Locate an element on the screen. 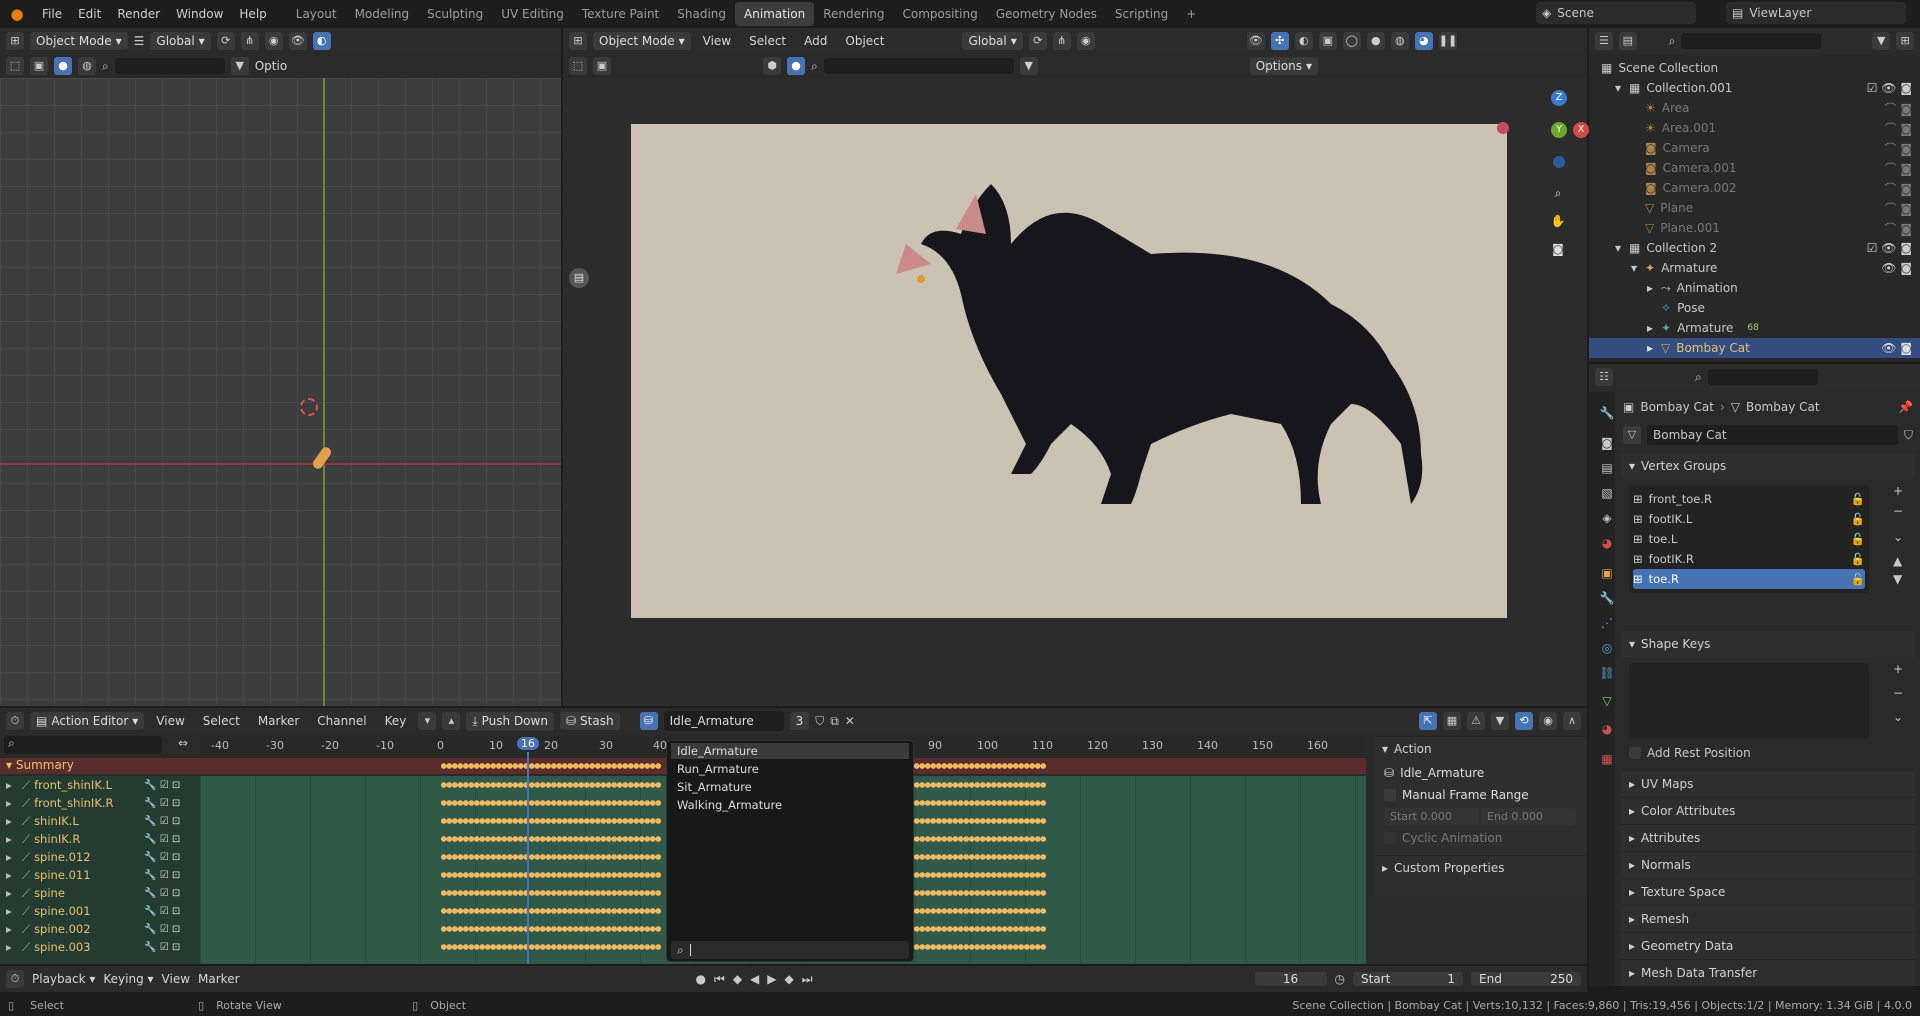 This screenshot has height=1016, width=1920. panel-normals: ▸ Normals is located at coordinates (1768, 864).